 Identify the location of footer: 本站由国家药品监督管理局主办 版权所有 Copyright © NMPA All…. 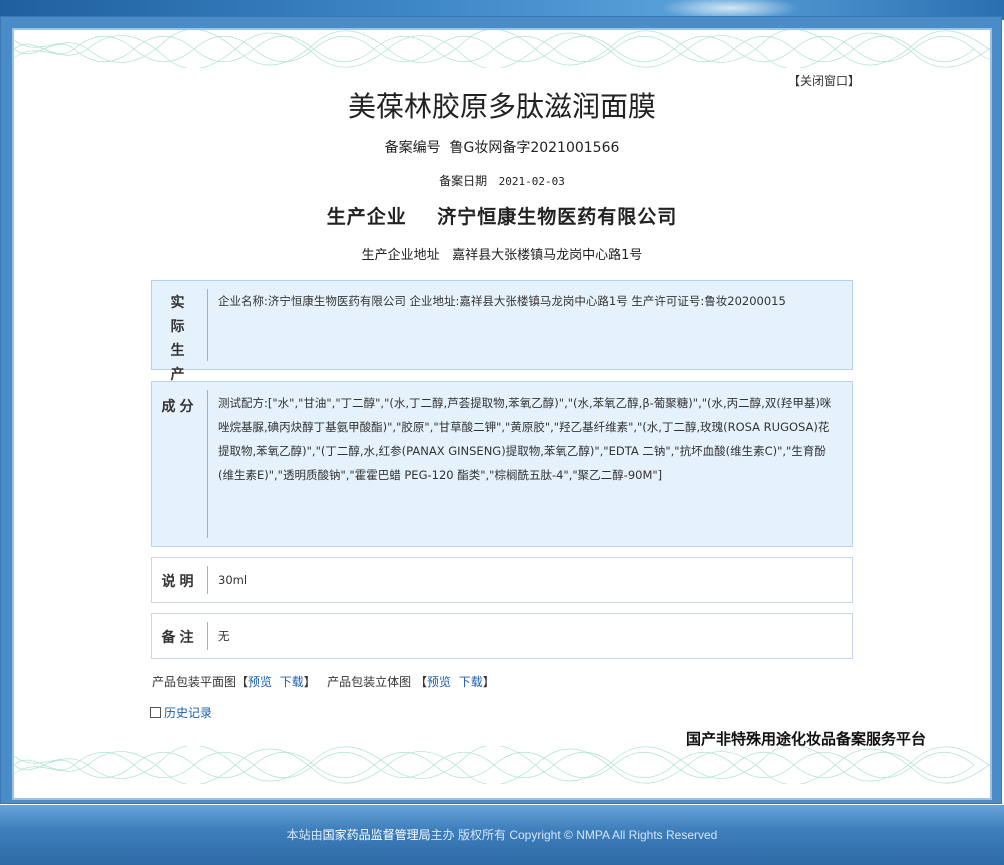
(502, 835).